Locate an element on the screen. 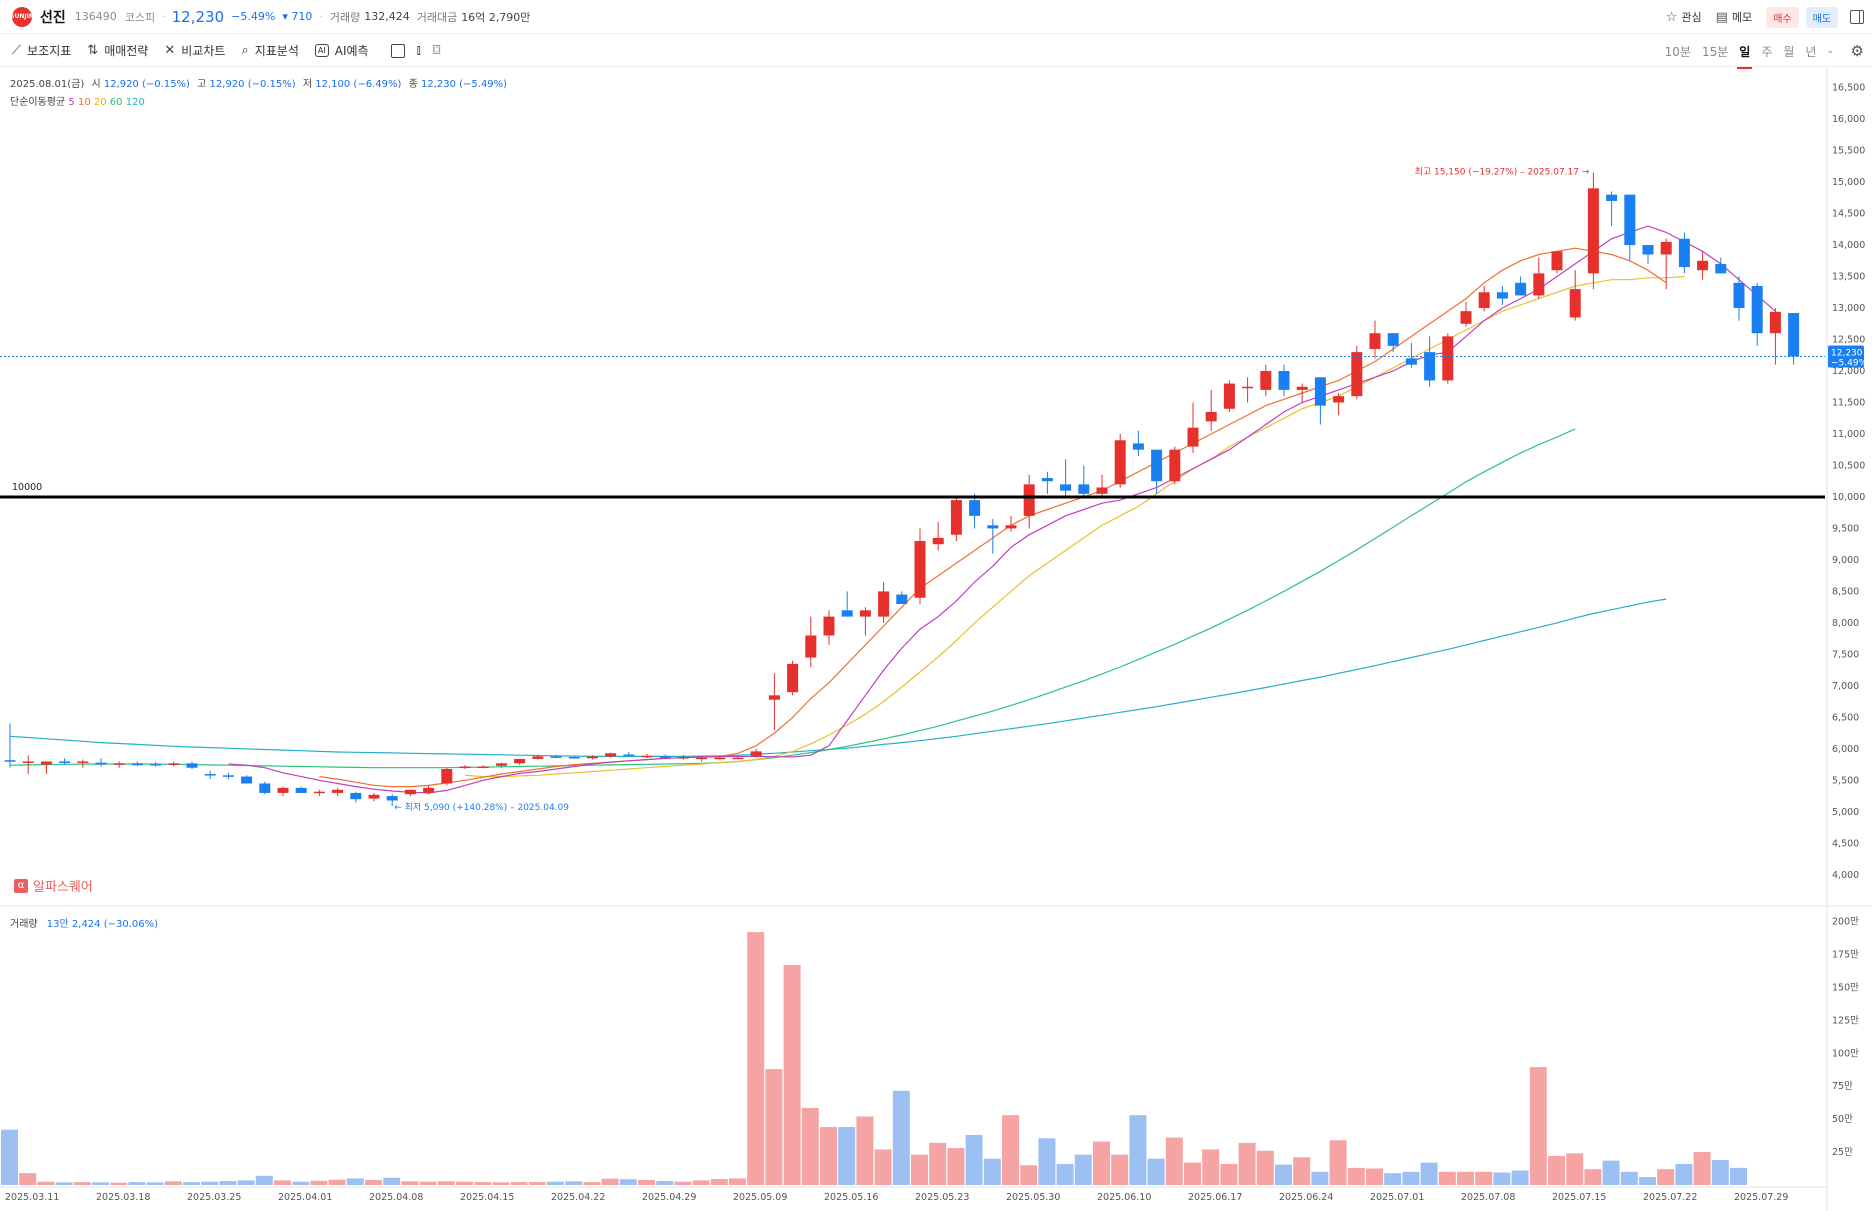  x-tick-label: 2025.04.08 is located at coordinates (396, 1197).